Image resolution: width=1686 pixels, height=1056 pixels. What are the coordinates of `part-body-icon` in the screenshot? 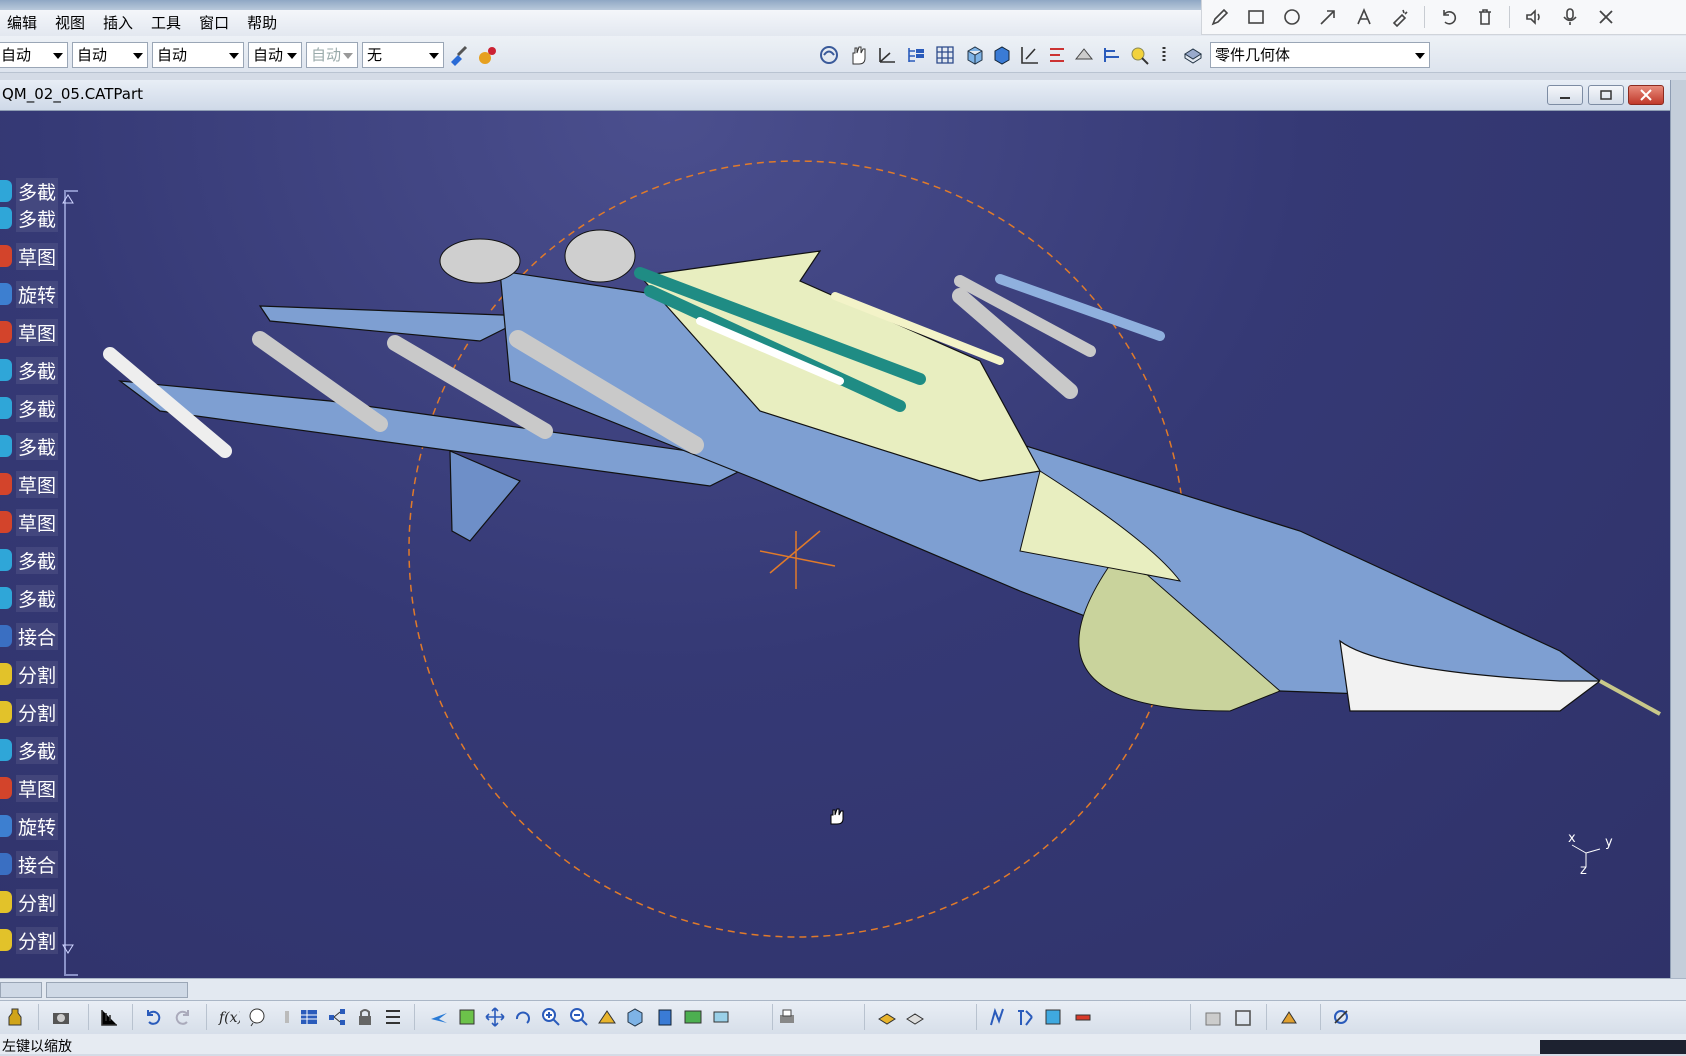 It's located at (1193, 55).